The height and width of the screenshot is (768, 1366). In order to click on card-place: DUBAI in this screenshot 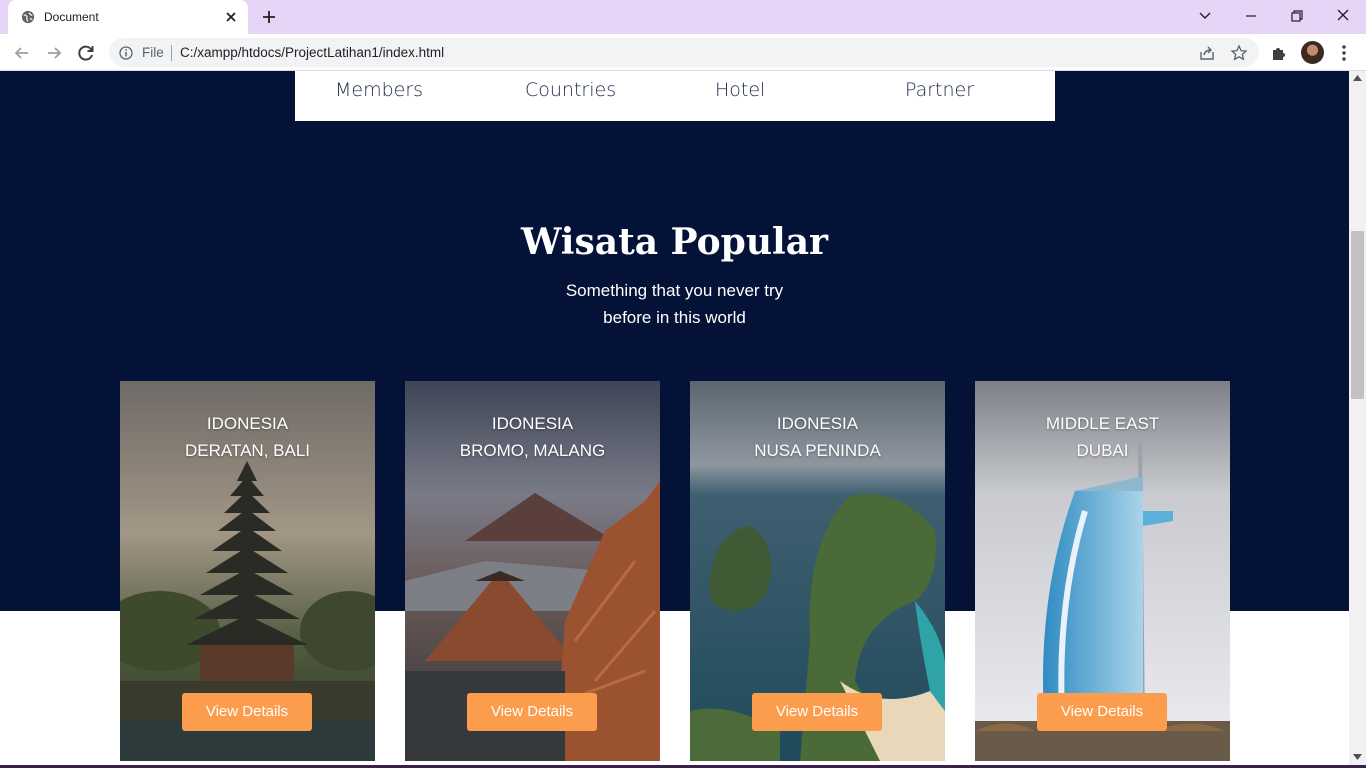, I will do `click(1102, 450)`.